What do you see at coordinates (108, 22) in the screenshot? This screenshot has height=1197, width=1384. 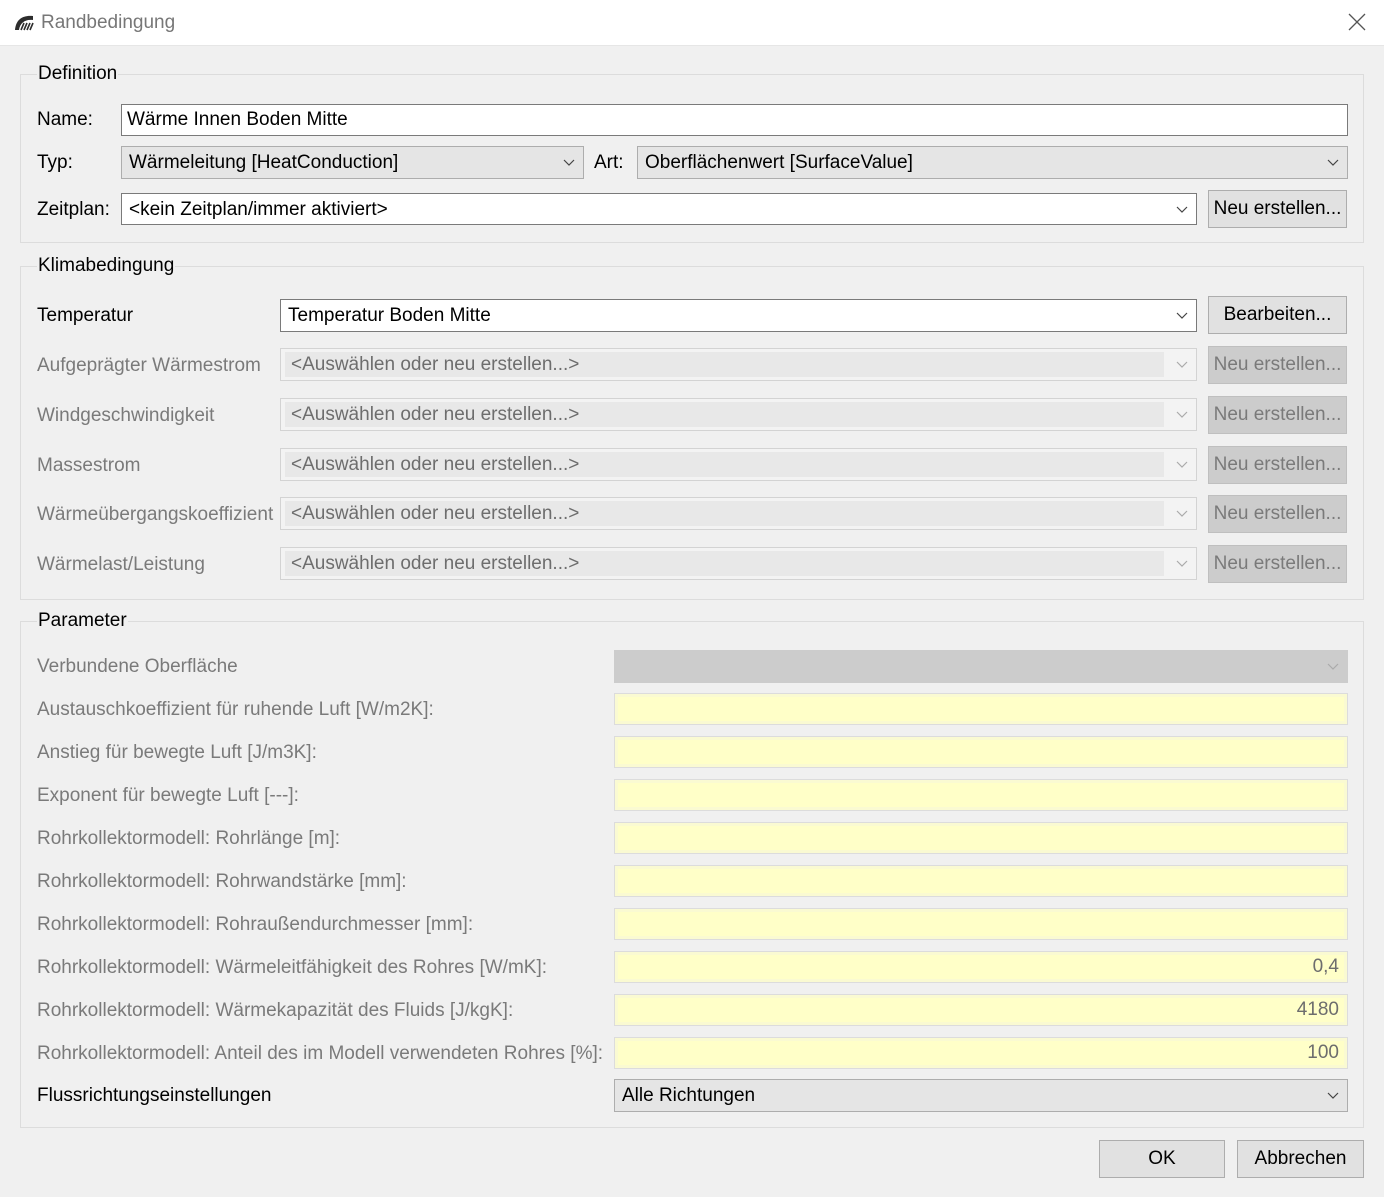 I see `window-title: Randbedingung` at bounding box center [108, 22].